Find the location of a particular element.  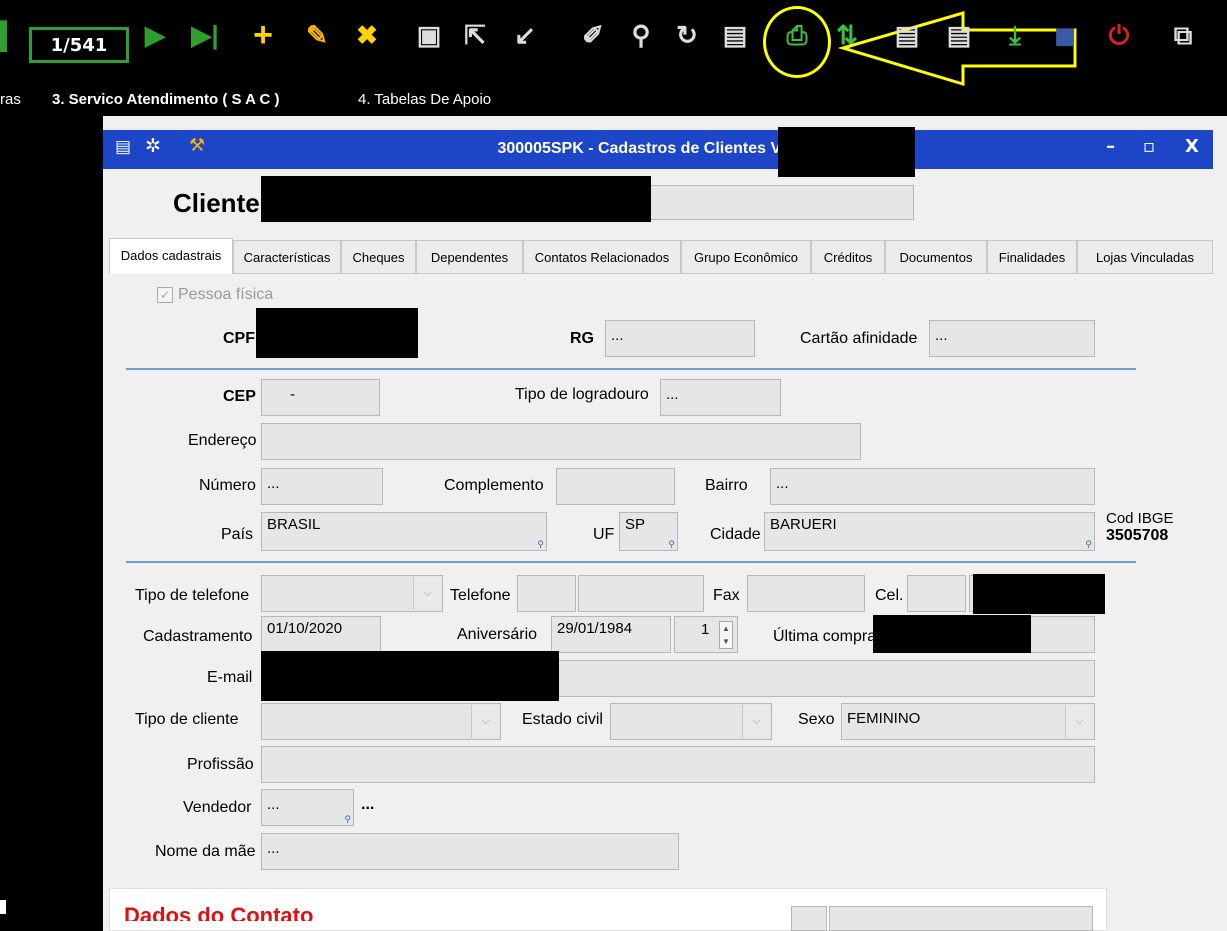

window-switch-icon: ⧉ is located at coordinates (1183, 35).